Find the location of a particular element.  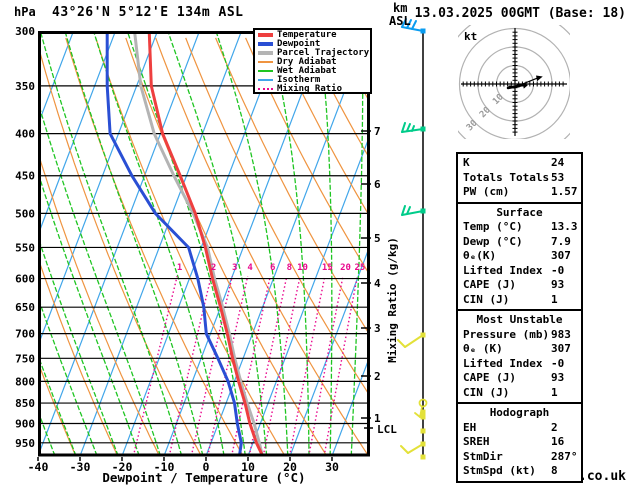

panel-row: PW (cm) 1.57 is located at coordinates (522, 192).